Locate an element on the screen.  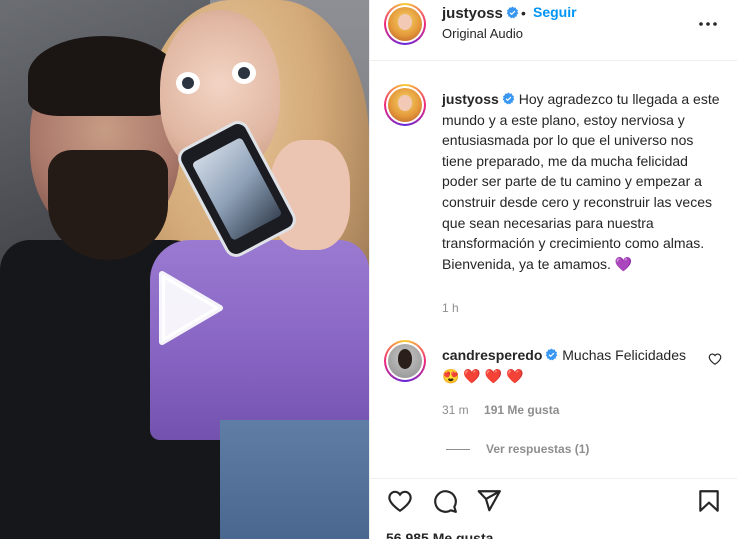
follow-button: Seguir is located at coordinates (555, 12).